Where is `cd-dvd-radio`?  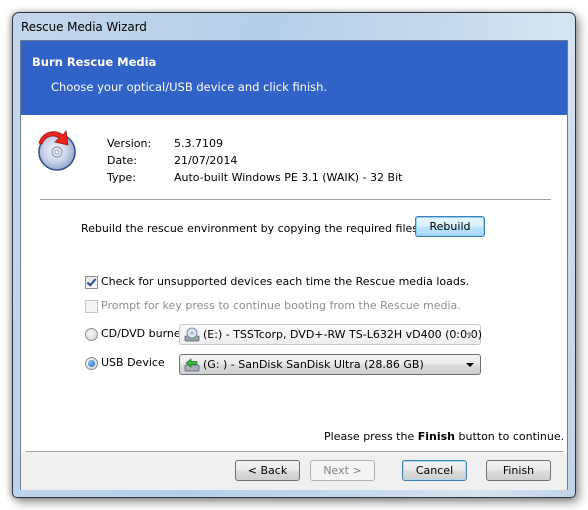
cd-dvd-radio is located at coordinates (91, 334).